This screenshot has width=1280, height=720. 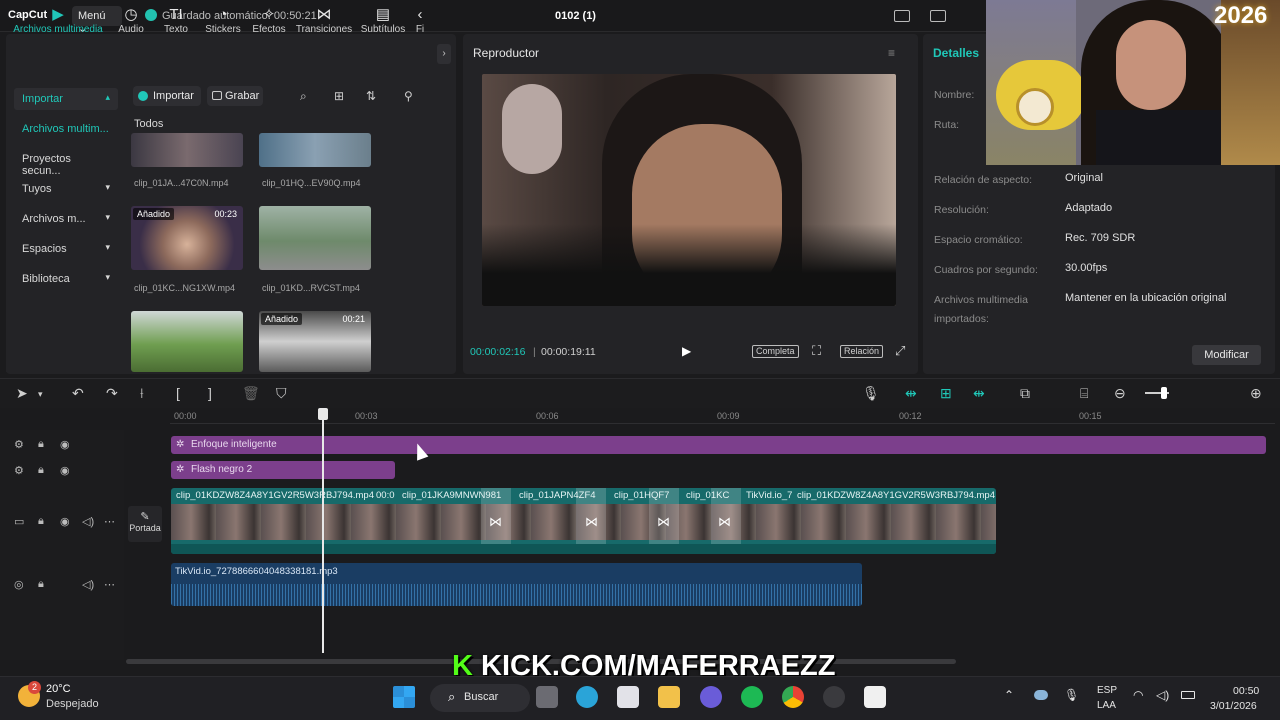 What do you see at coordinates (281, 393) in the screenshot?
I see `marker-icon: ⛉` at bounding box center [281, 393].